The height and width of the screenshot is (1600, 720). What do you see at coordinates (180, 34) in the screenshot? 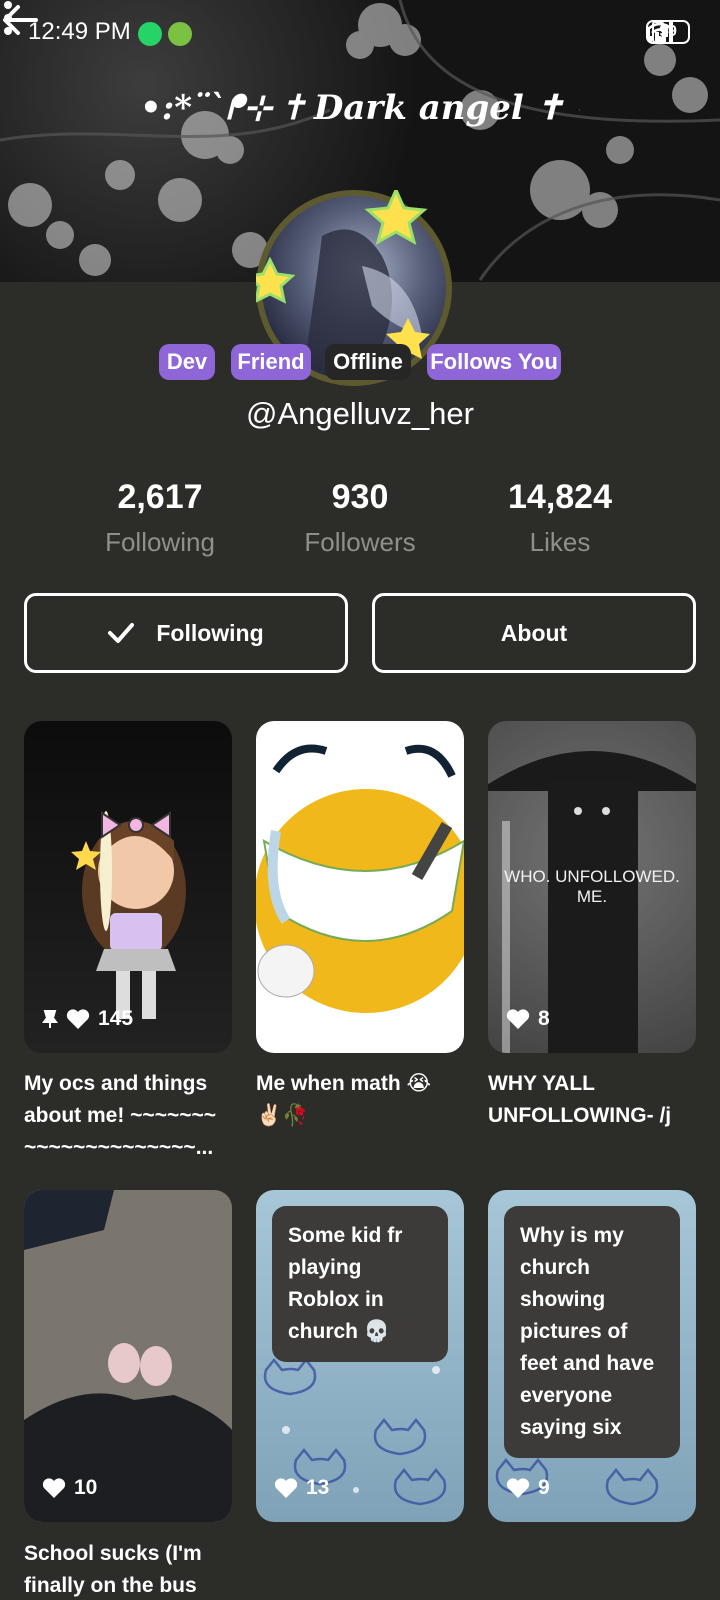
I see `app-notification-icon` at bounding box center [180, 34].